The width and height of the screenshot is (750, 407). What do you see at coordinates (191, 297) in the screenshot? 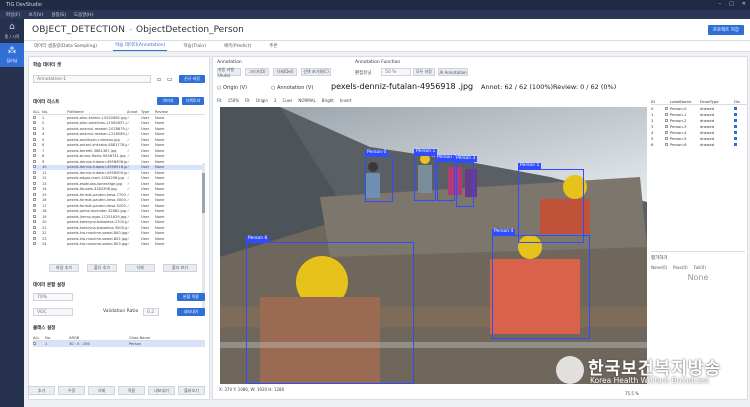
I see `split-apply-button: 분할 적용` at bounding box center [191, 297].